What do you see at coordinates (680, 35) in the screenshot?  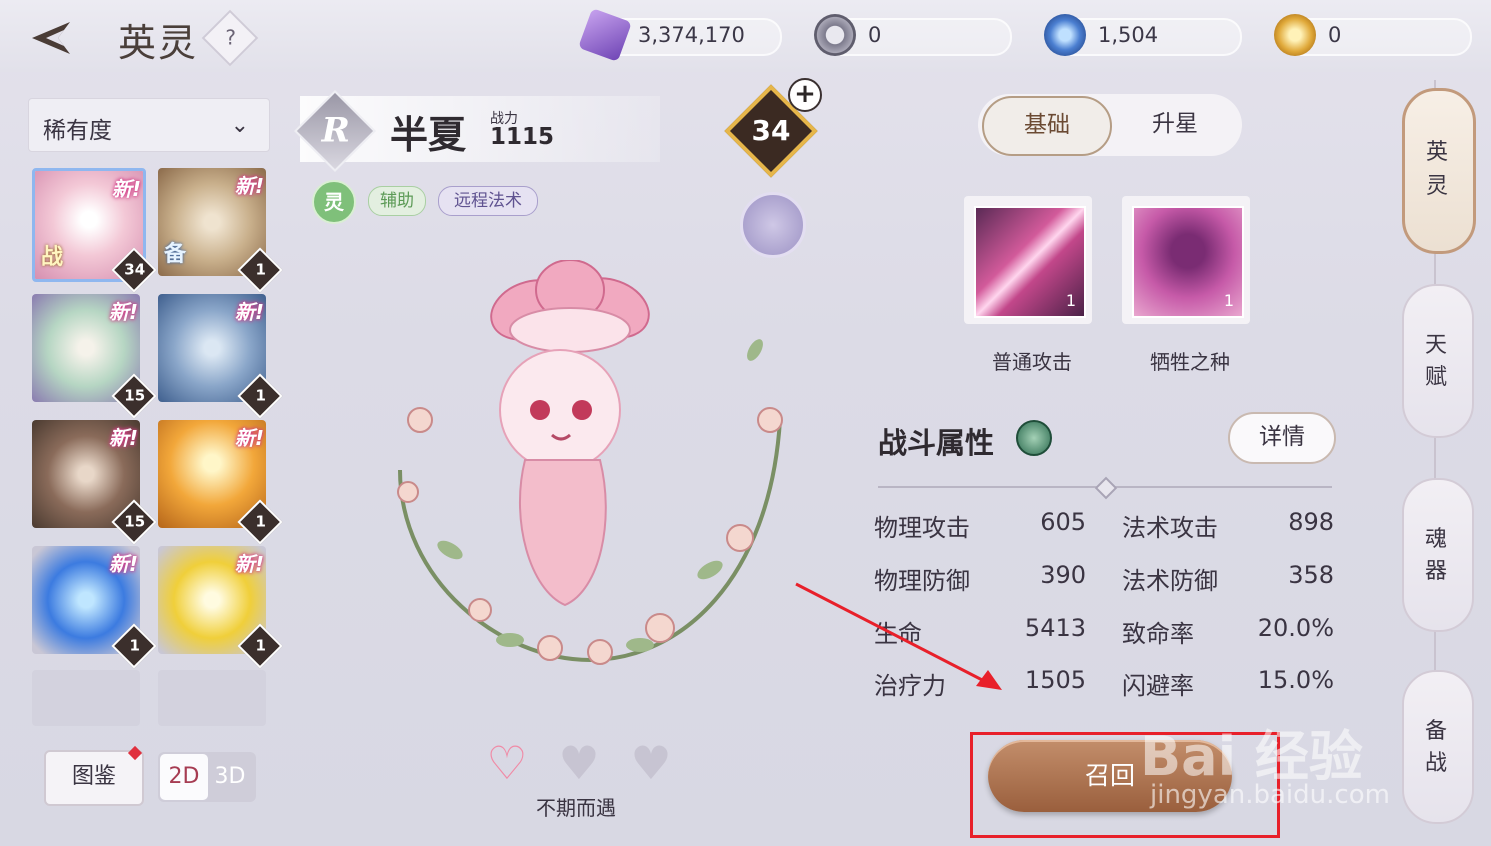 I see `currency-crystal: 3,374,170` at bounding box center [680, 35].